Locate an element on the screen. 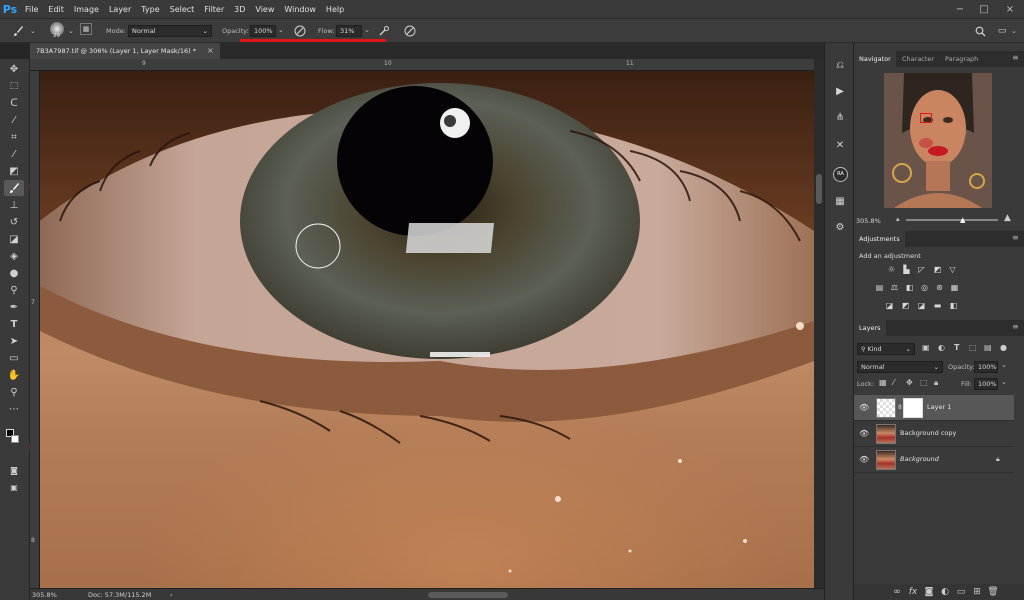 This screenshot has width=1024, height=600. hue-saturation-icon: ▤ is located at coordinates (879, 287).